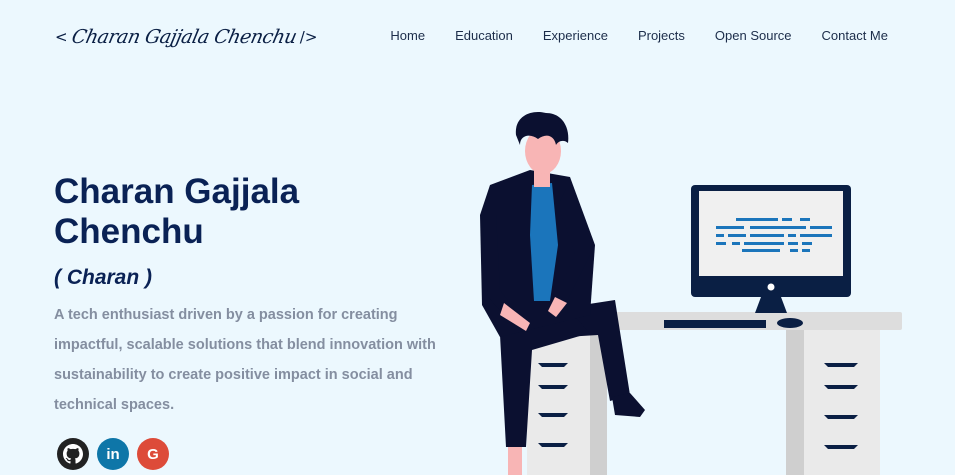 The image size is (955, 475). I want to click on nav-open-source: Open Source, so click(753, 36).